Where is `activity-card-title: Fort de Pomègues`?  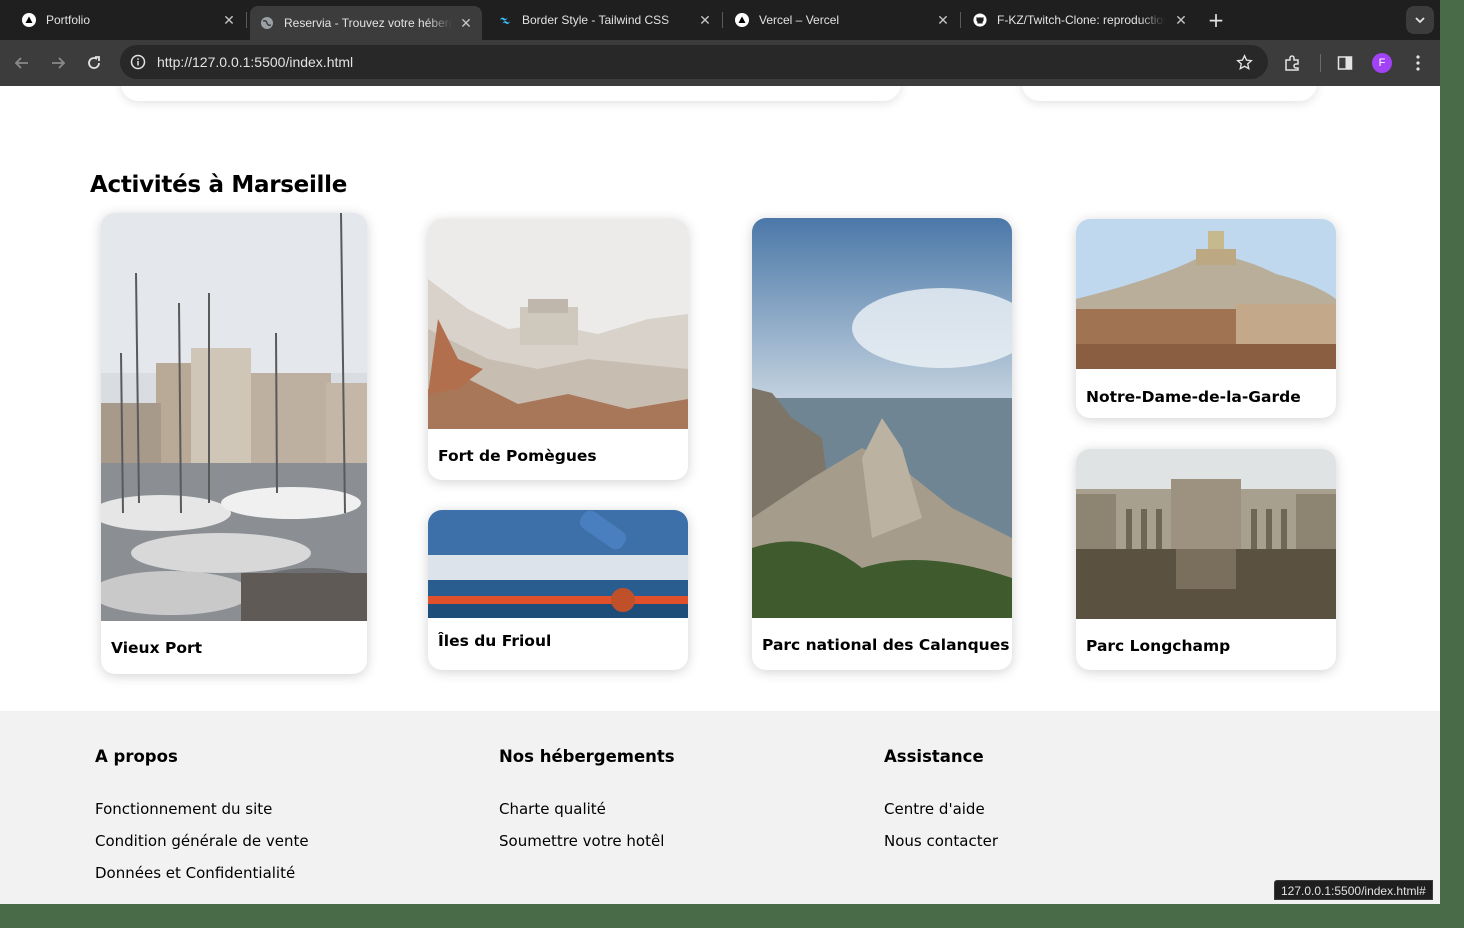
activity-card-title: Fort de Pomègues is located at coordinates (517, 456).